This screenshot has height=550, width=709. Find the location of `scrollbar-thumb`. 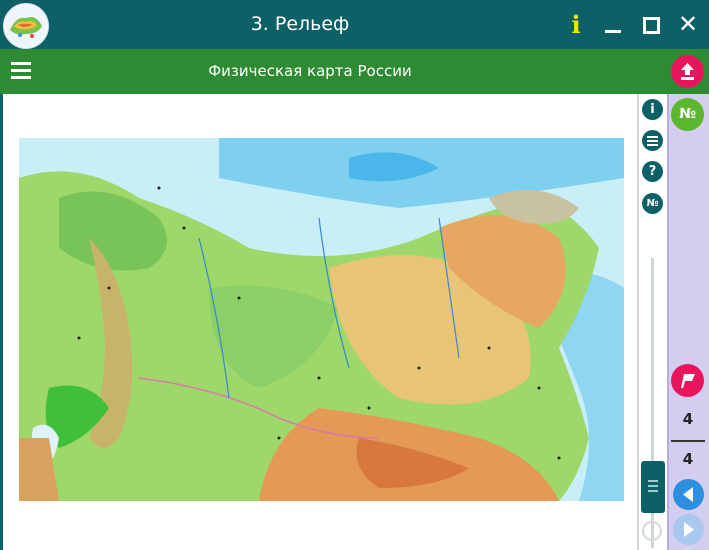

scrollbar-thumb is located at coordinates (653, 487).